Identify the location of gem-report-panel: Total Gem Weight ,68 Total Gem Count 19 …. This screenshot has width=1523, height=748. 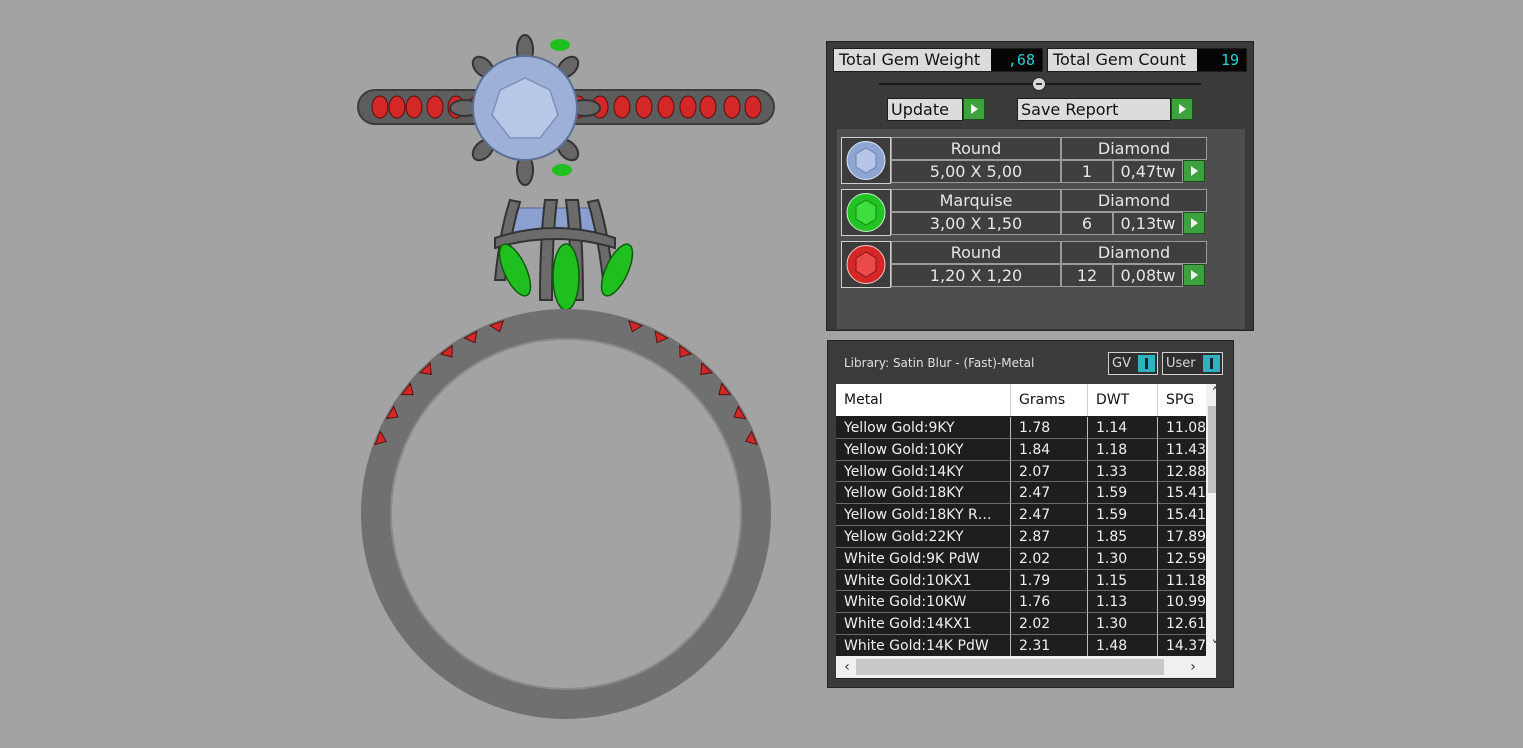
(1040, 186).